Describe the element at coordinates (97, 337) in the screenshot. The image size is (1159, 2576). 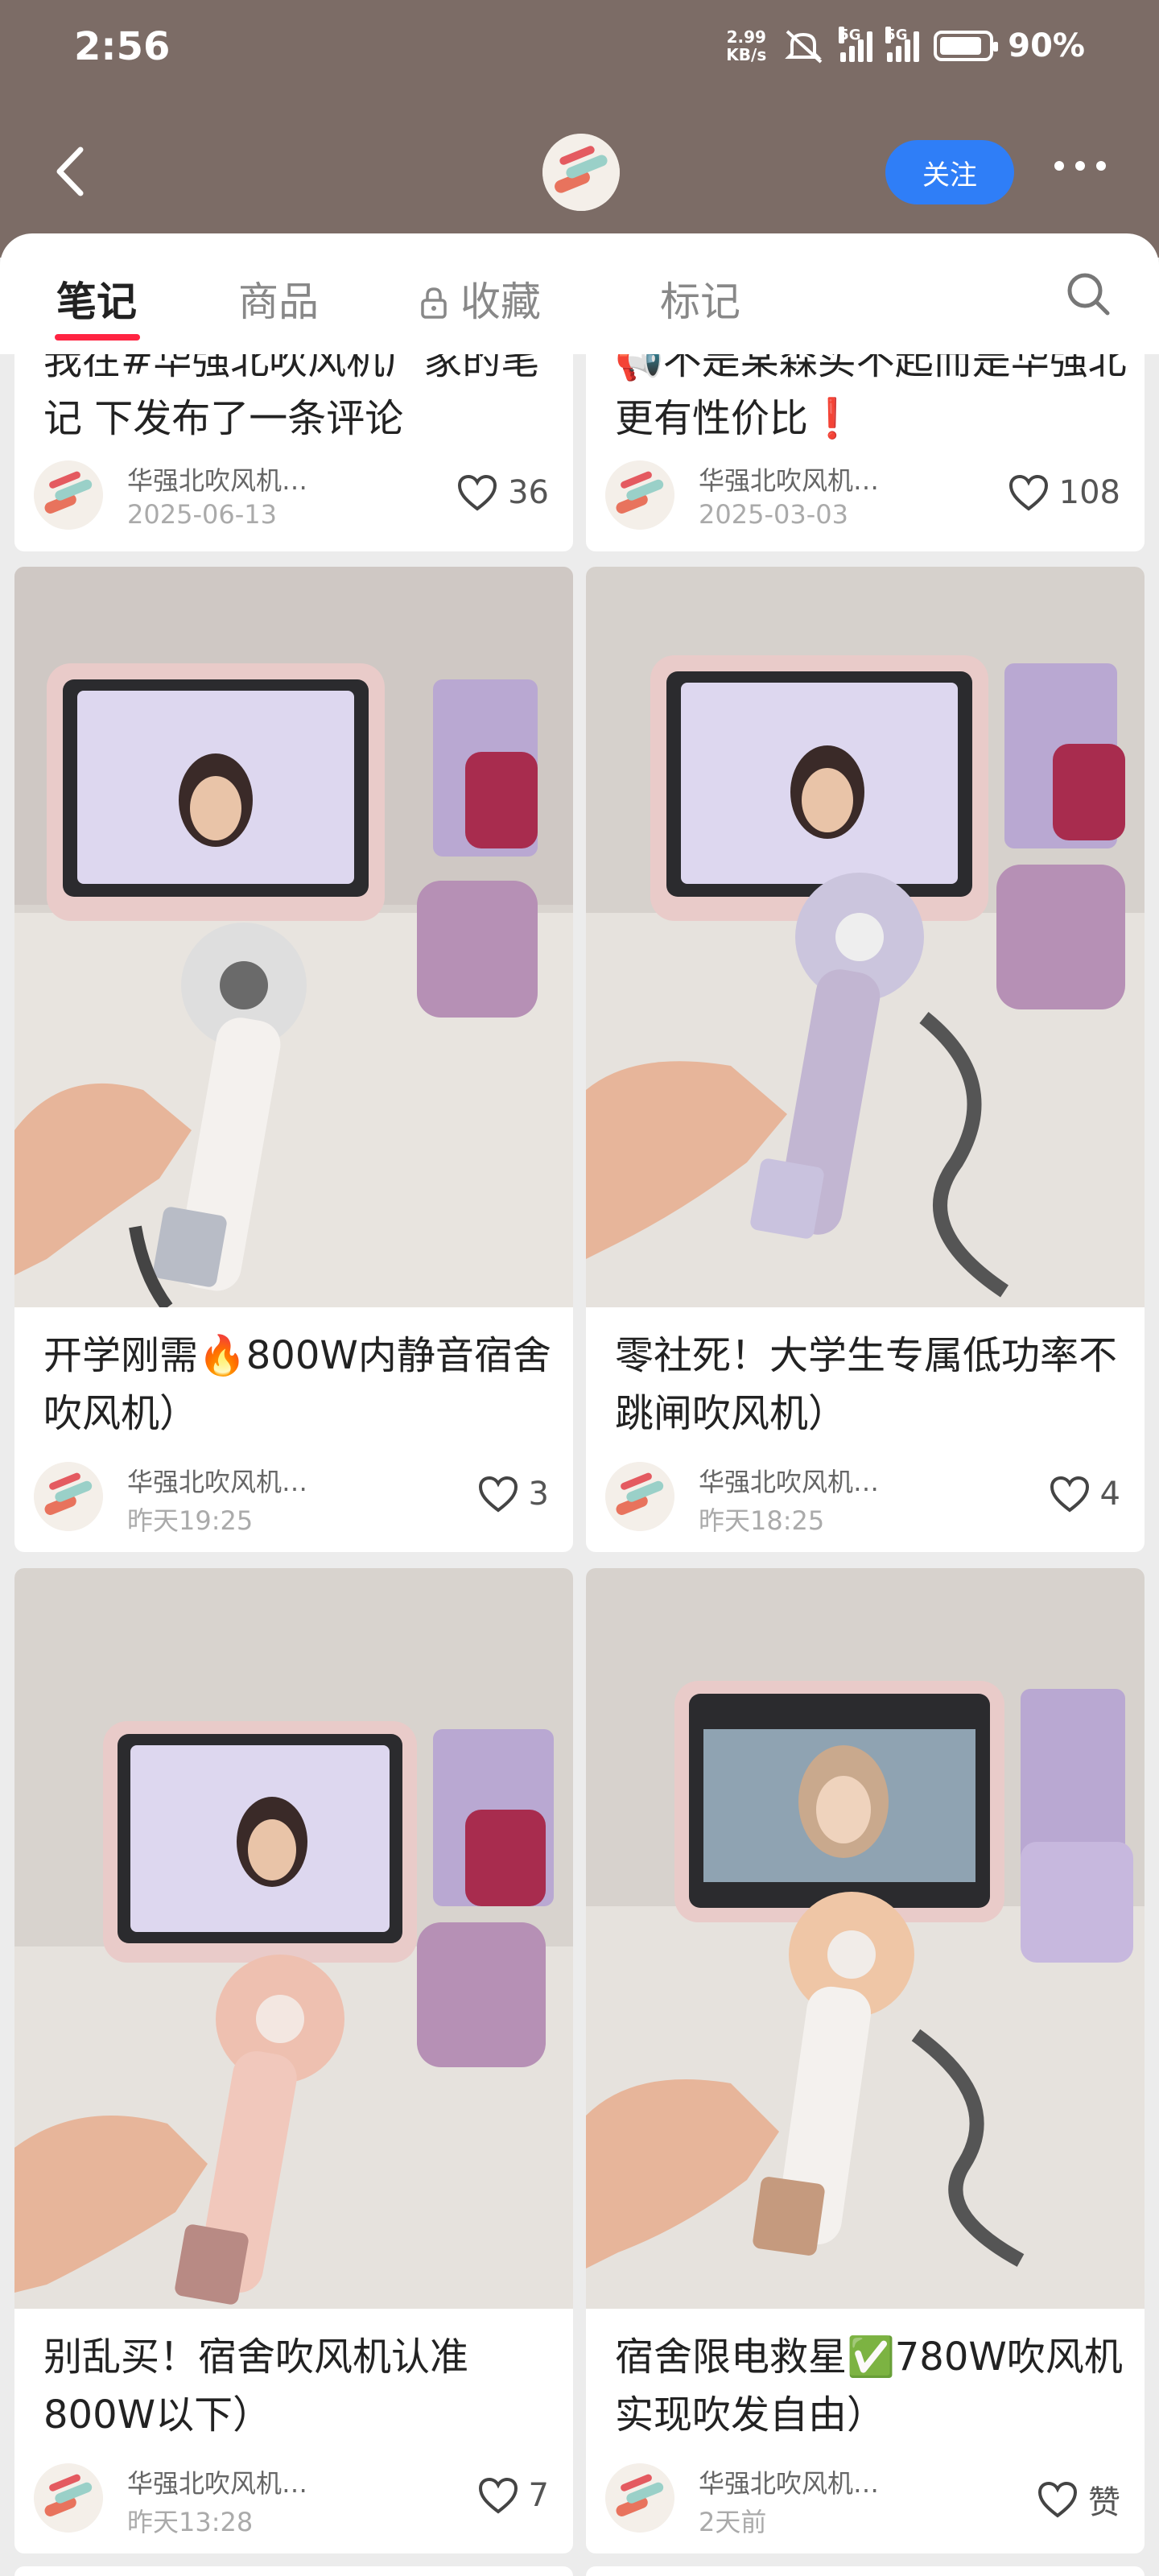
I see `active-tab-indicator` at that location.